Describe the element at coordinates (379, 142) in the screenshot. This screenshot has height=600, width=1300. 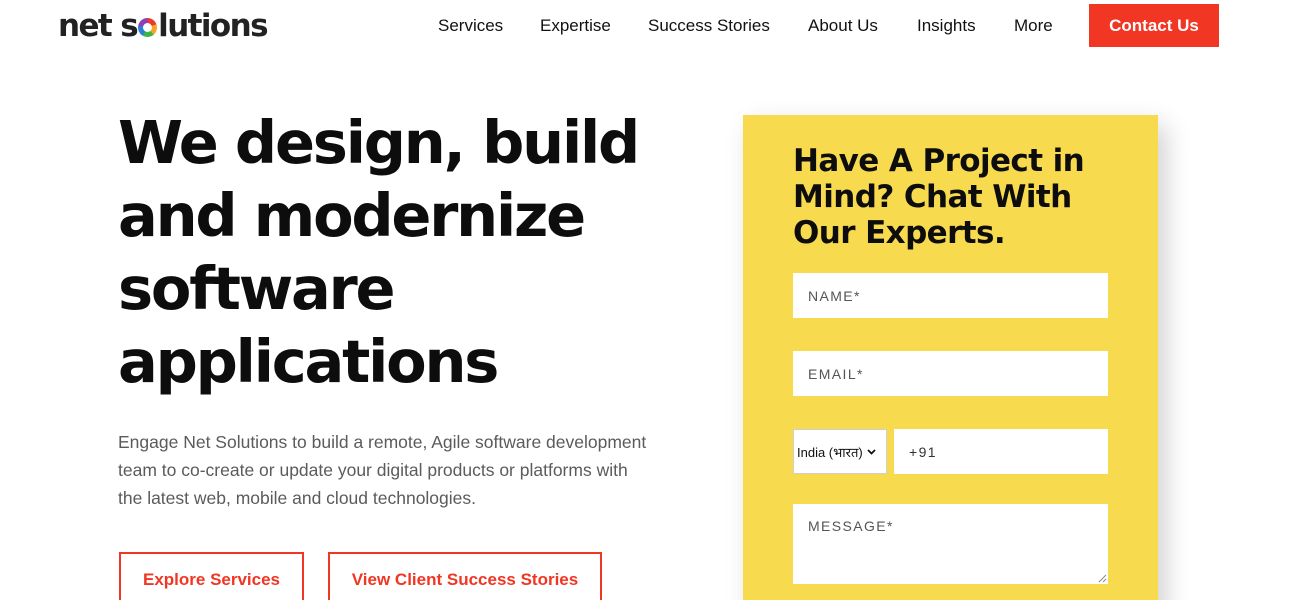
I see `hero-title-line: We design, build` at that location.